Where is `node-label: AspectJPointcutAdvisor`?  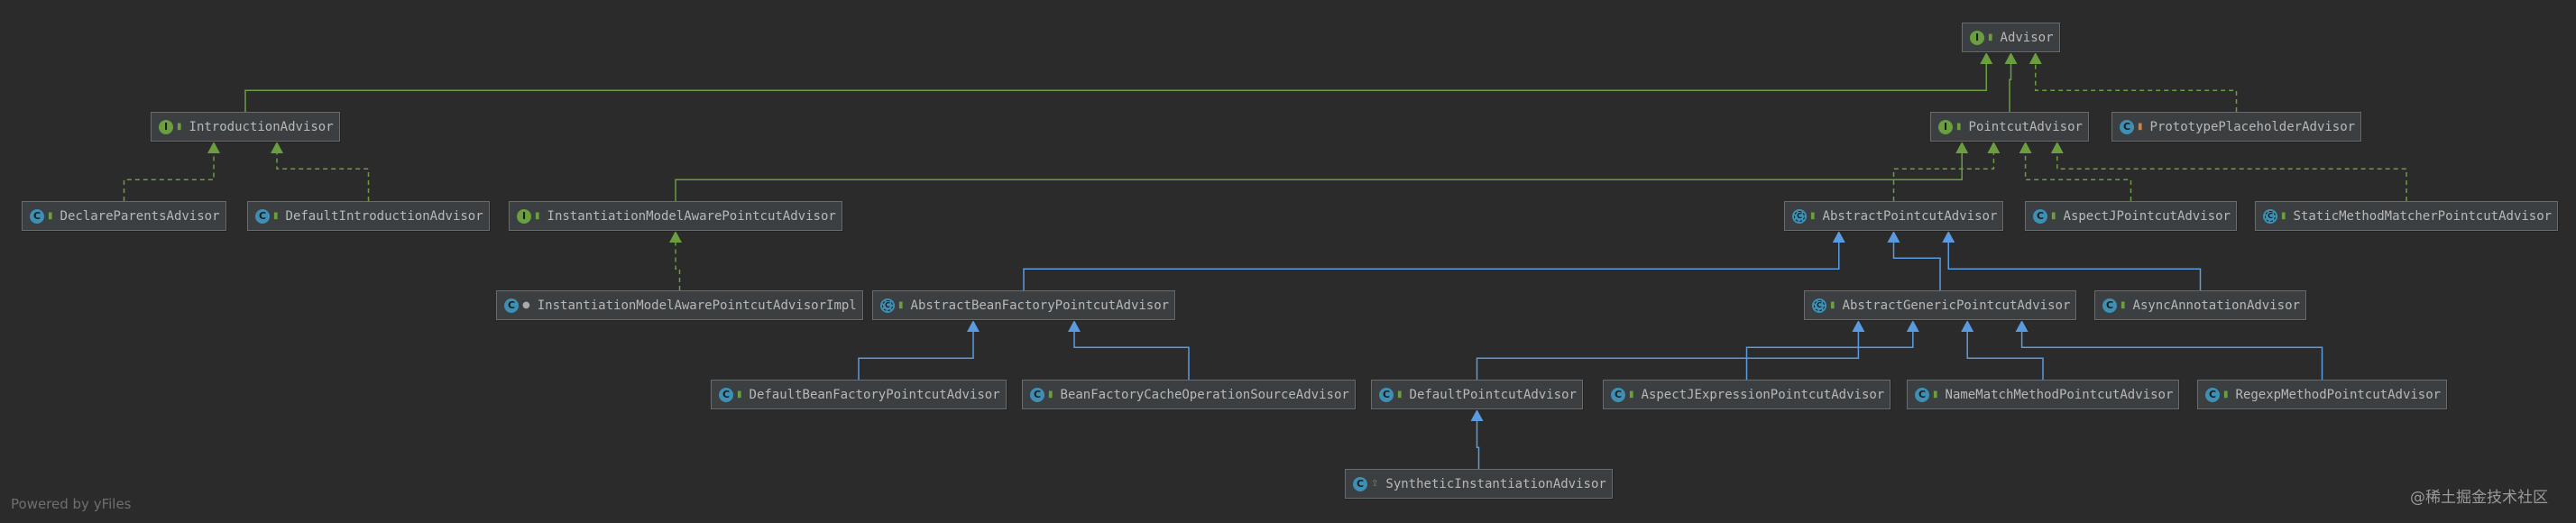
node-label: AspectJPointcutAdvisor is located at coordinates (2147, 216).